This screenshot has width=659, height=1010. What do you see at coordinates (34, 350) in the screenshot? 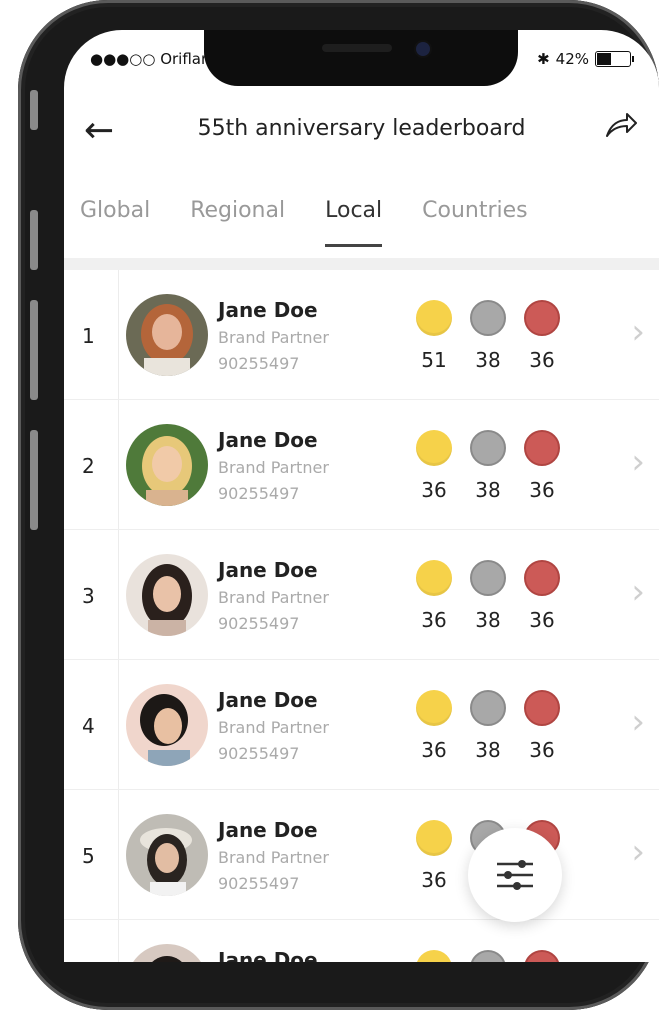
I see `phone-volume-down` at bounding box center [34, 350].